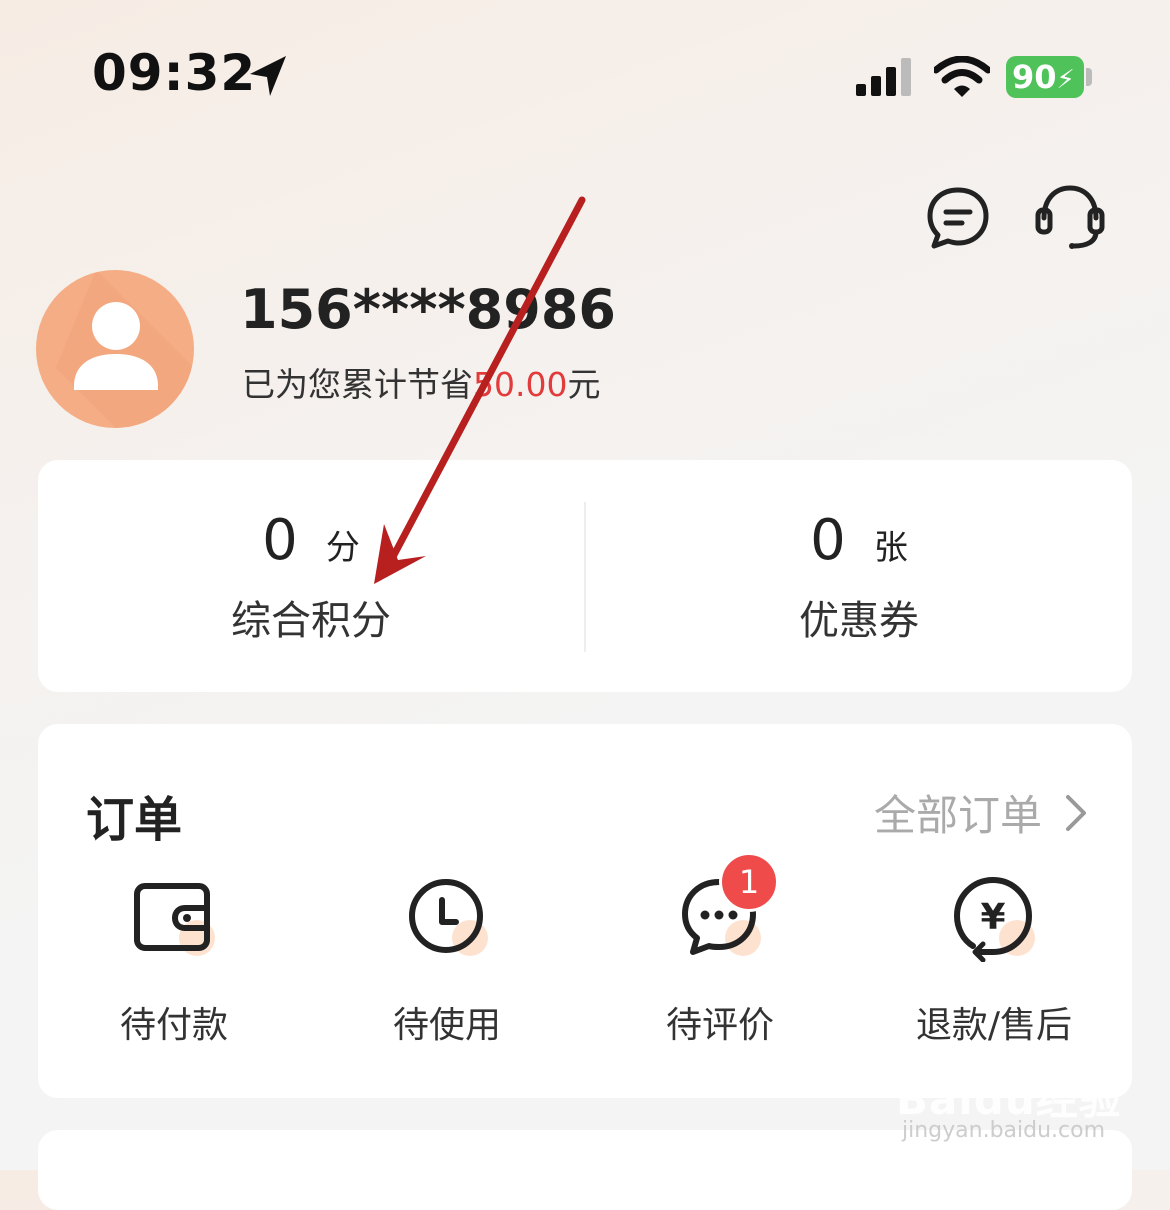  I want to click on coupons-stat: 0张 优惠券, so click(859, 576).